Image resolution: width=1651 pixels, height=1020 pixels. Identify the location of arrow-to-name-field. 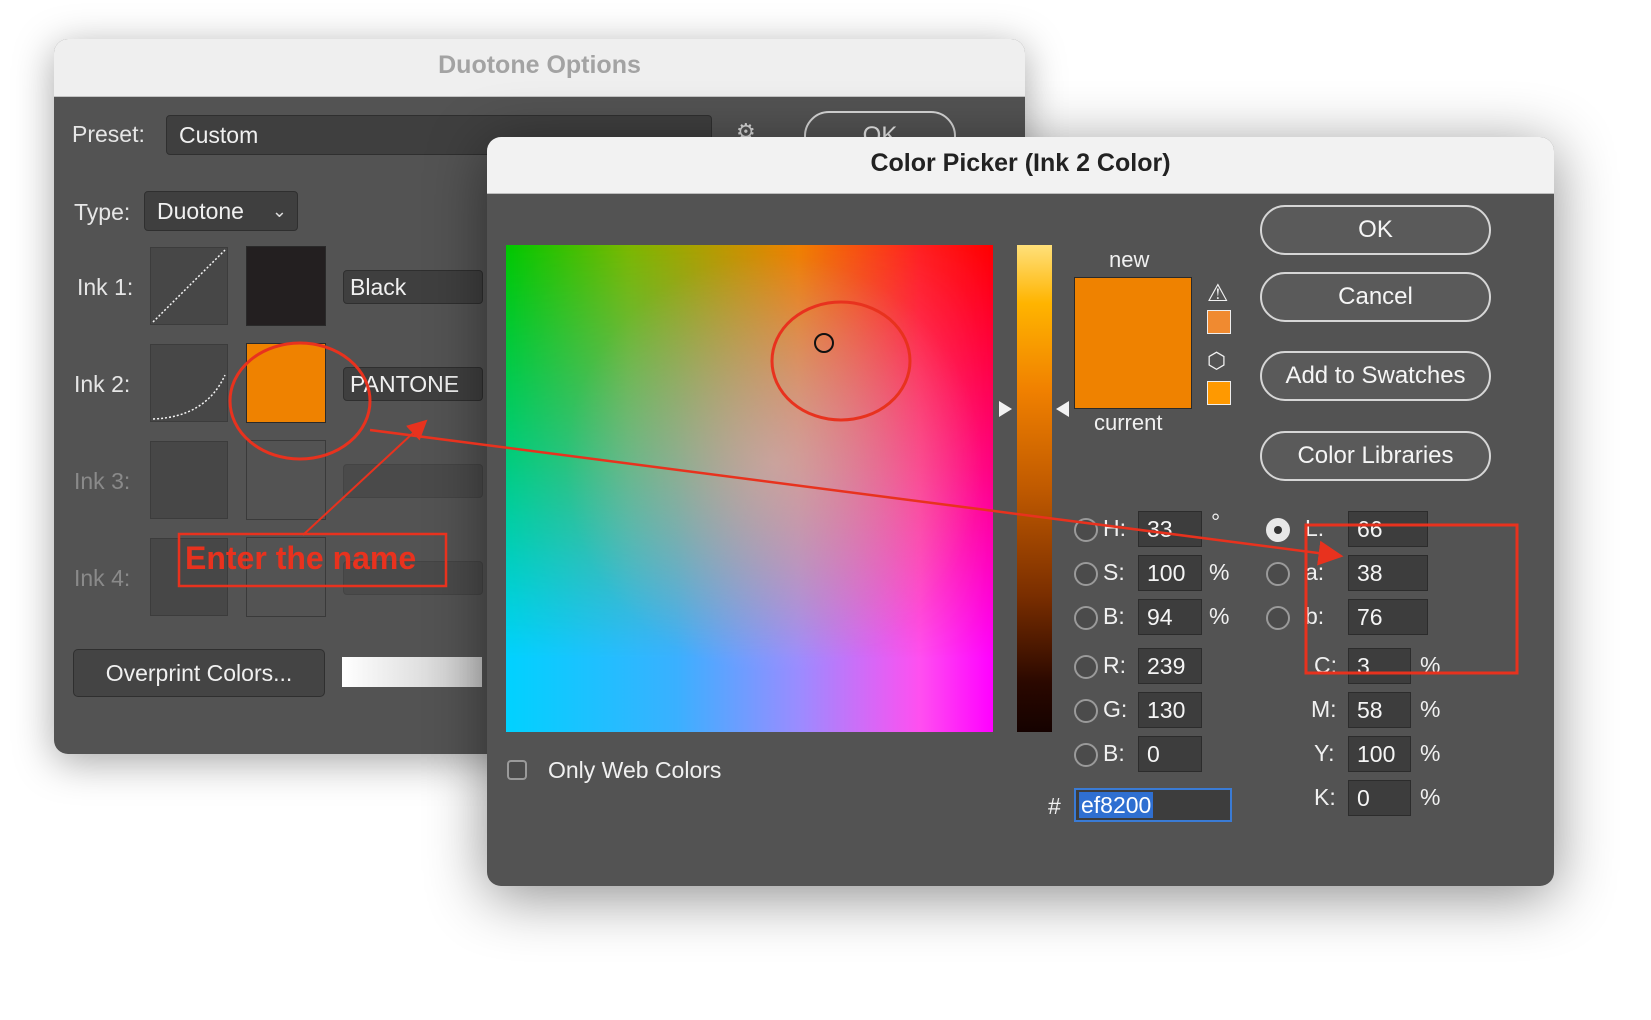
(365, 477).